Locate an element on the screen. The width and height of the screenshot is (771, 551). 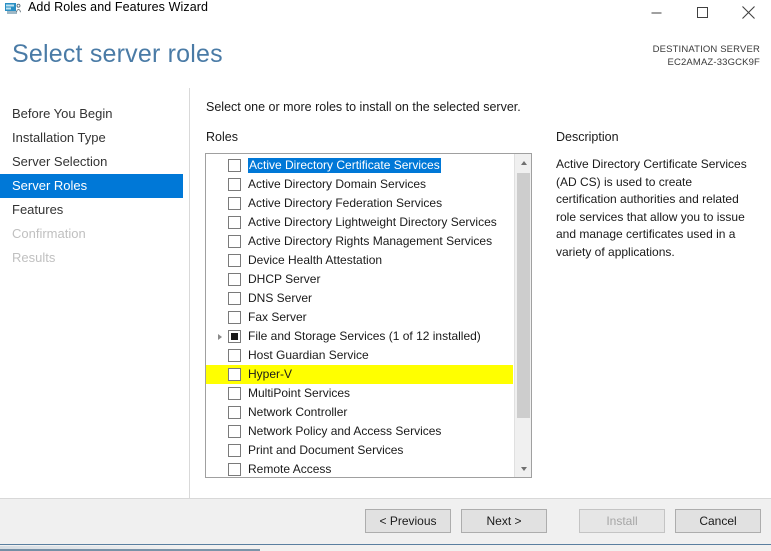
sidebar-item-label: Results is located at coordinates (34, 257).